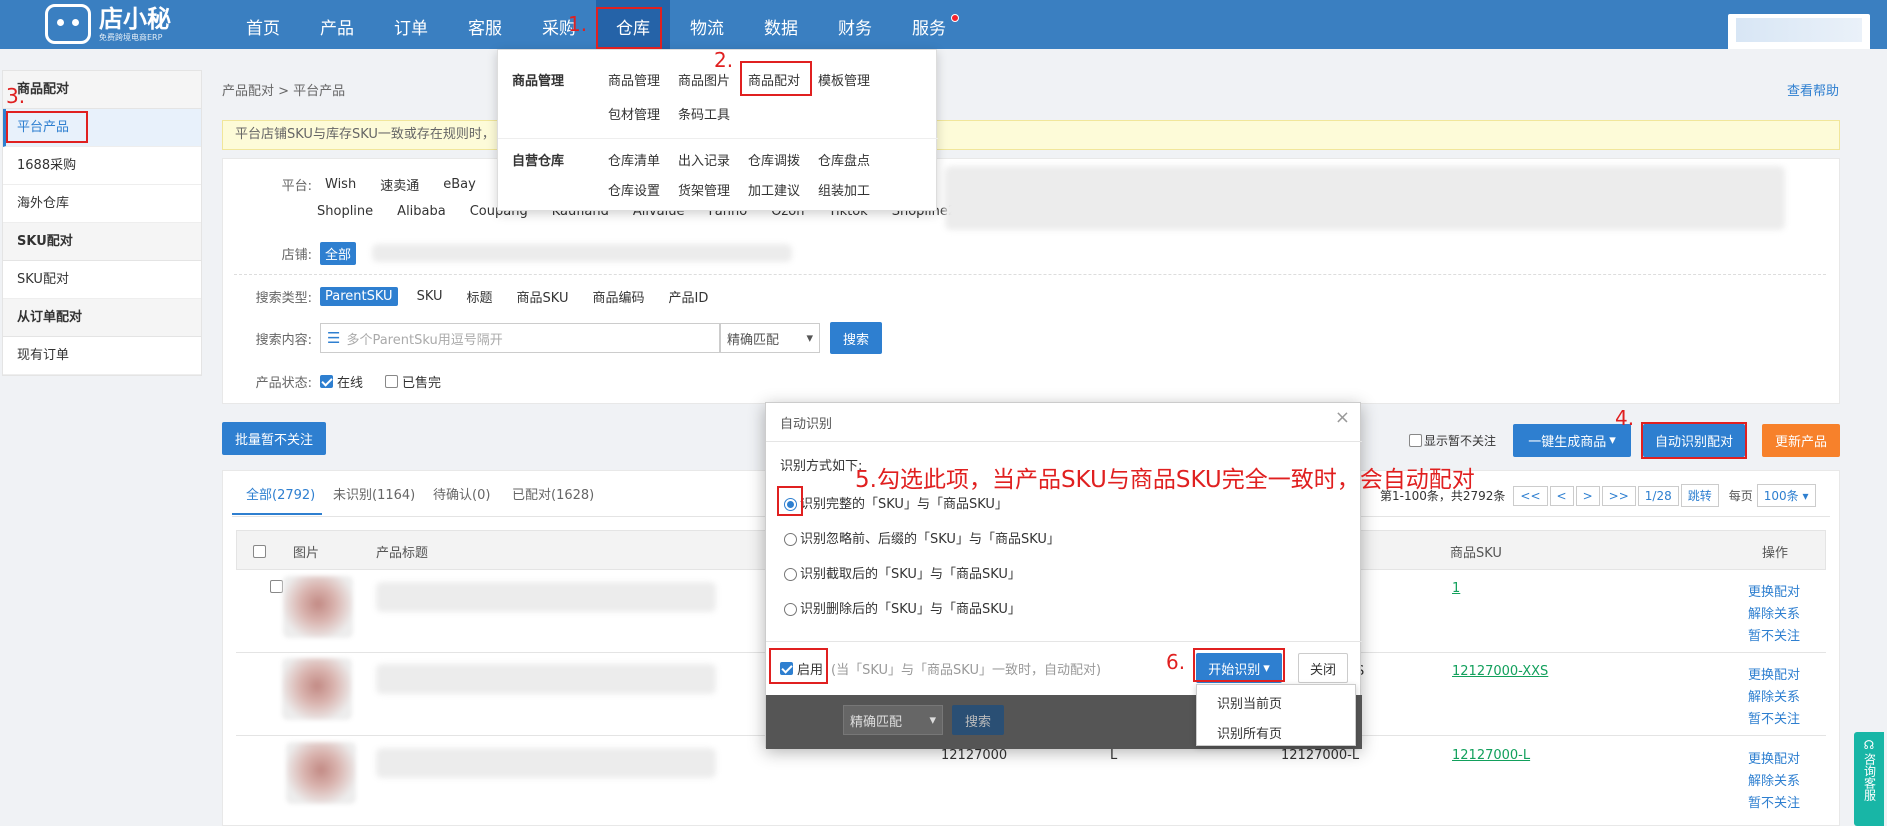 This screenshot has height=826, width=1887. I want to click on nav-data: 数据, so click(781, 24).